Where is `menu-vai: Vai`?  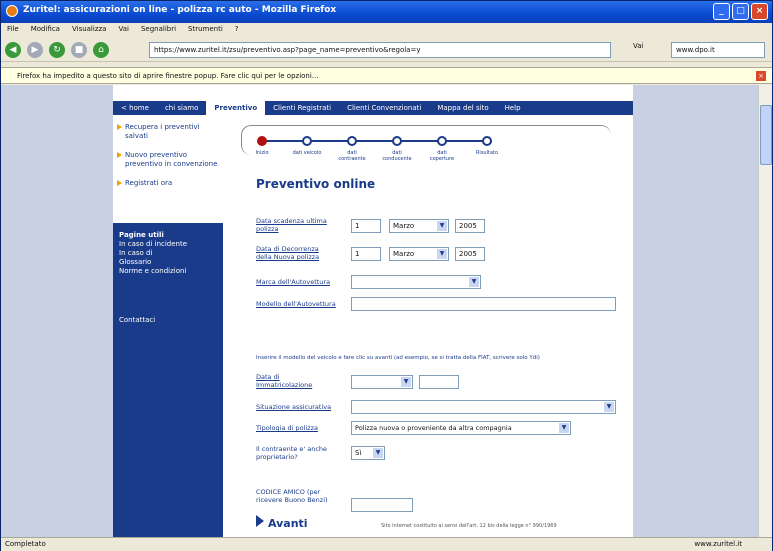 menu-vai: Vai is located at coordinates (123, 30).